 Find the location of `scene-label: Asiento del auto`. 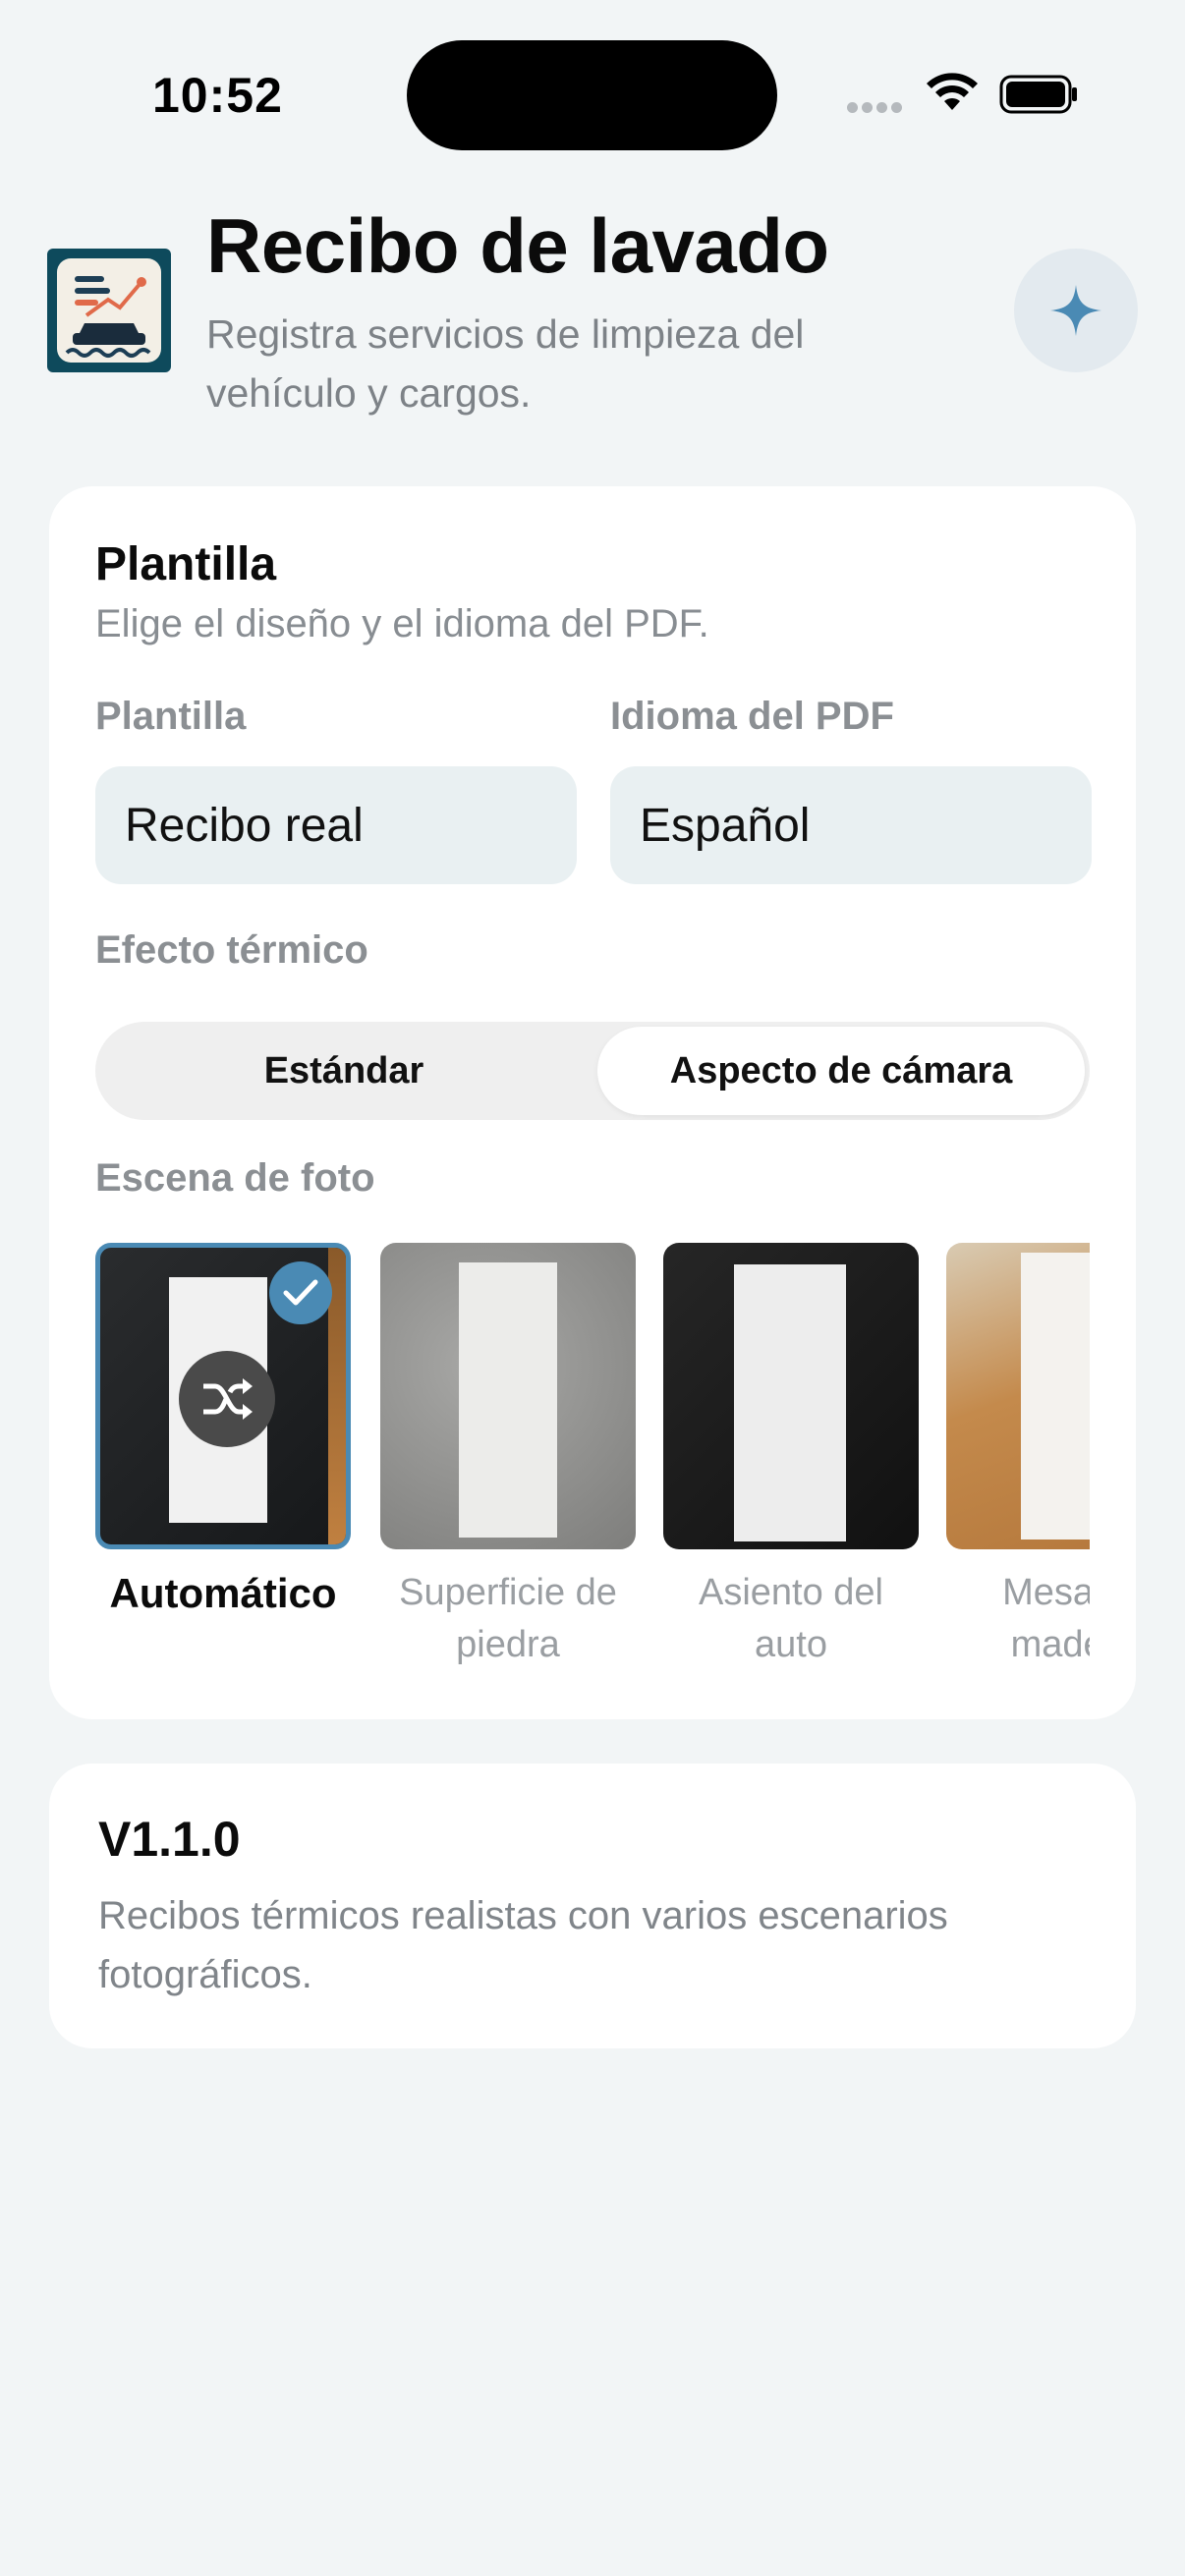

scene-label: Asiento del auto is located at coordinates (790, 1618).